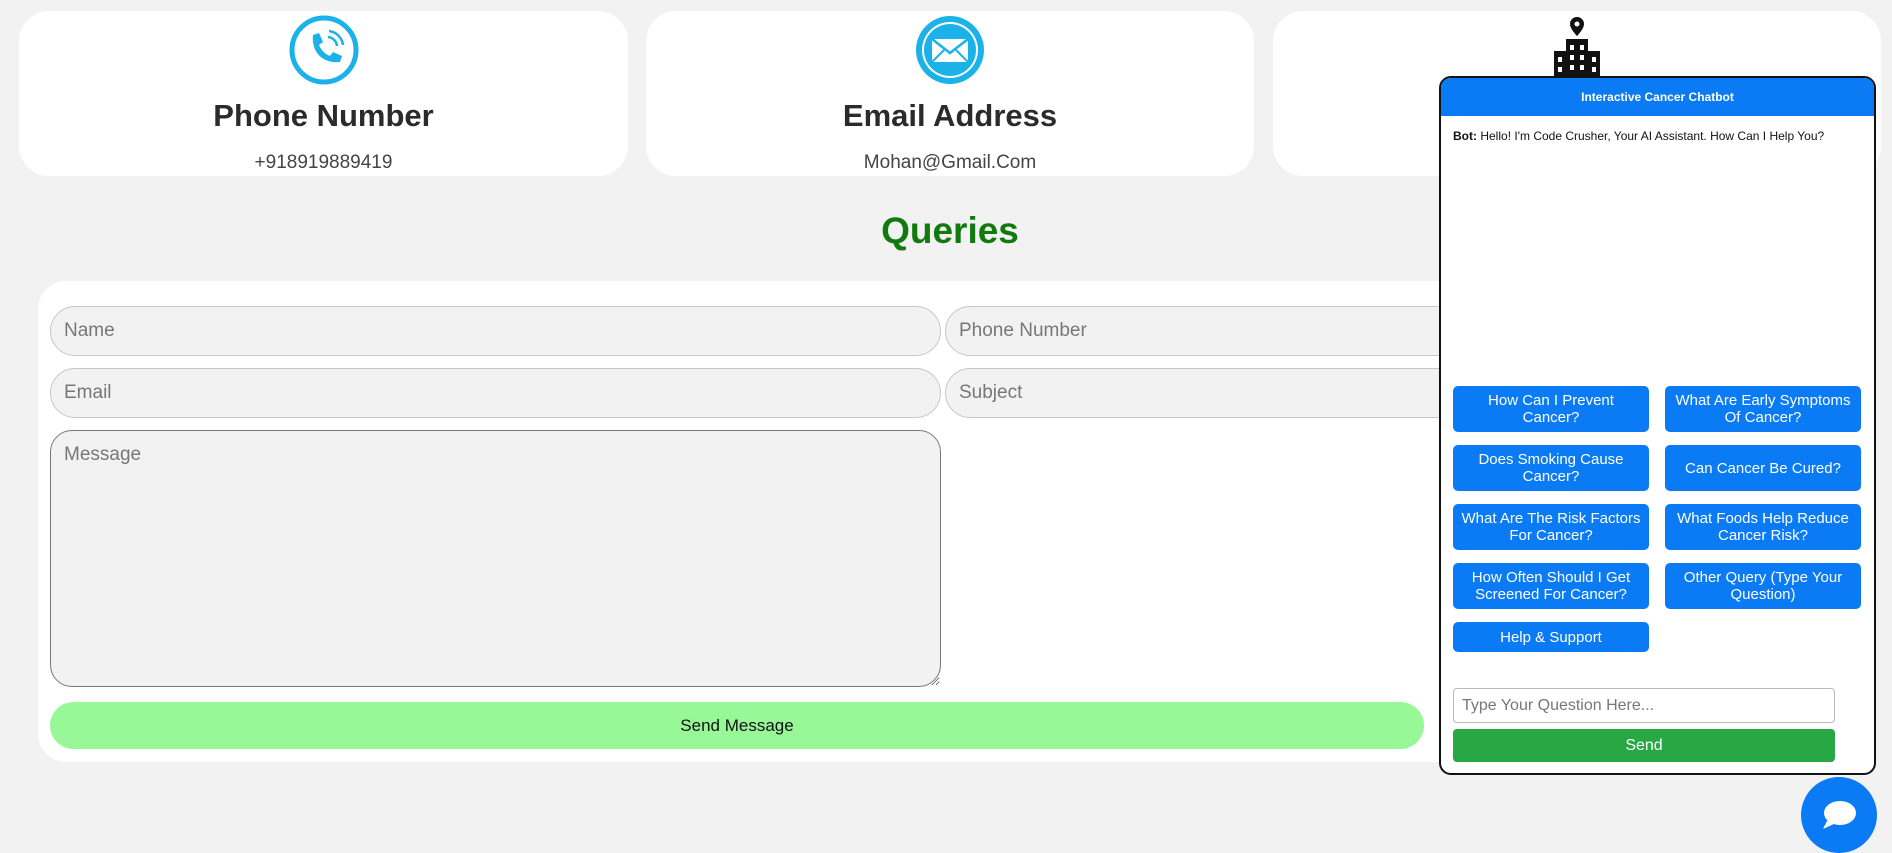 The height and width of the screenshot is (853, 1892). Describe the element at coordinates (1205, 393) in the screenshot. I see `subject-input` at that location.